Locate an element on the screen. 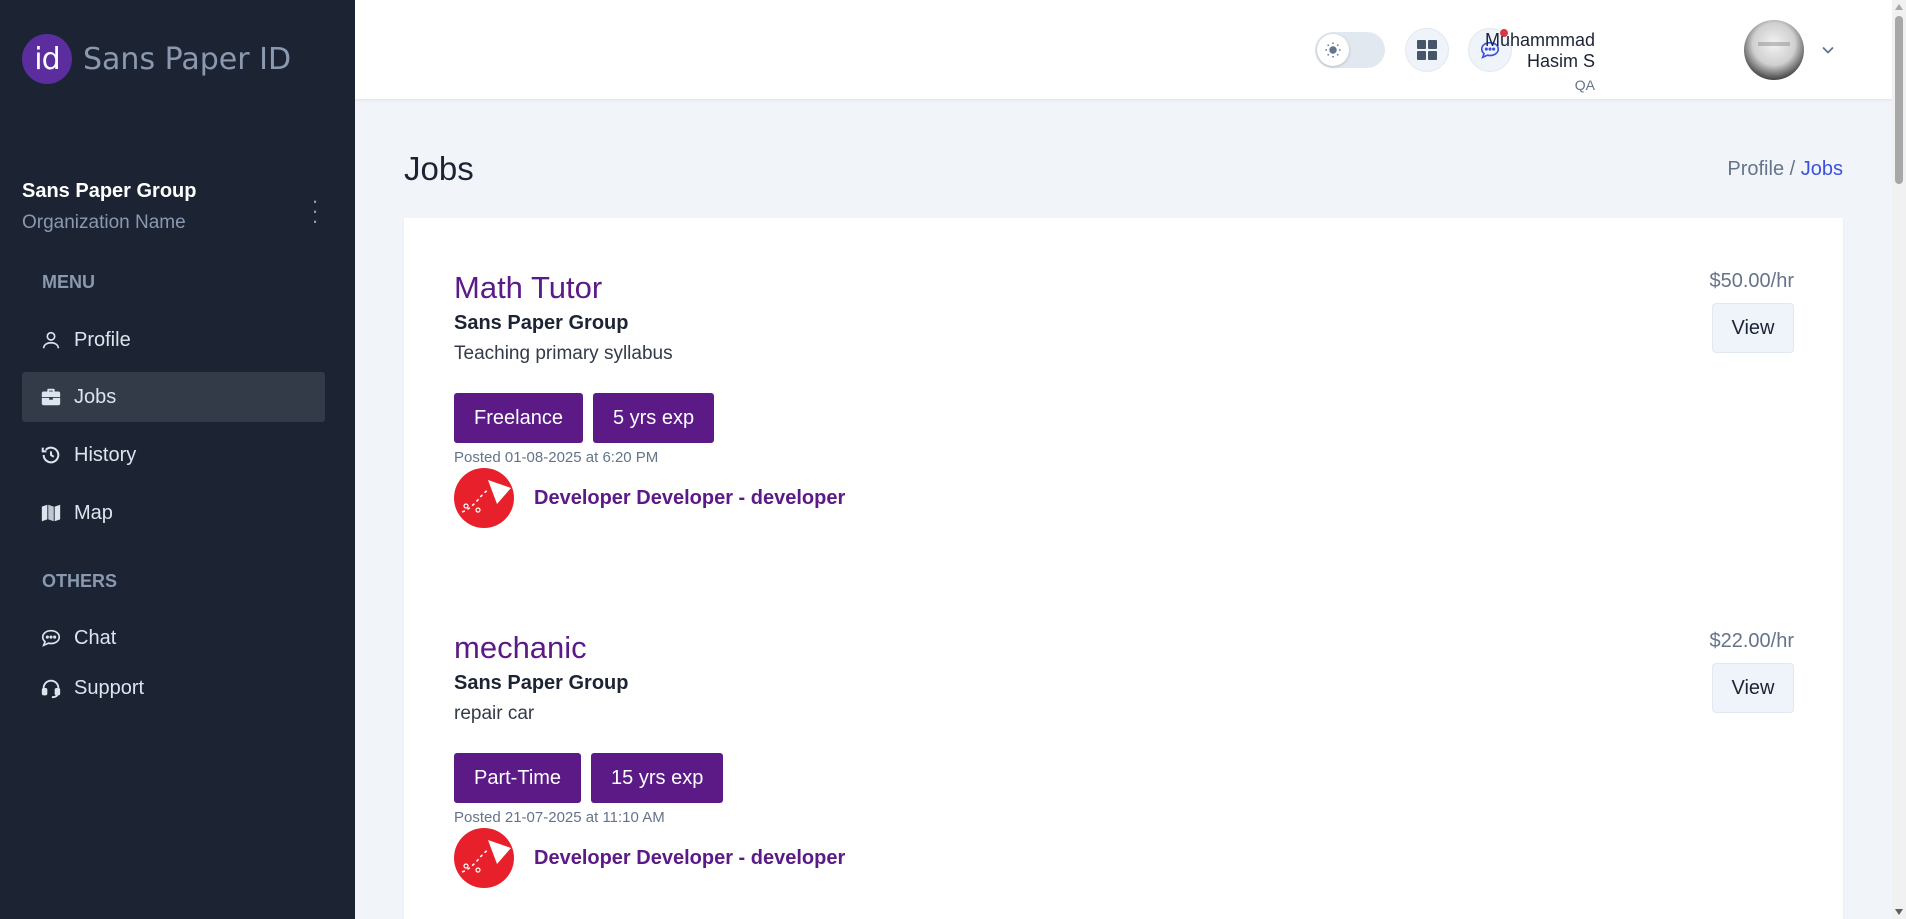 The width and height of the screenshot is (1906, 919). experience-tag: 5 yrs exp is located at coordinates (653, 418).